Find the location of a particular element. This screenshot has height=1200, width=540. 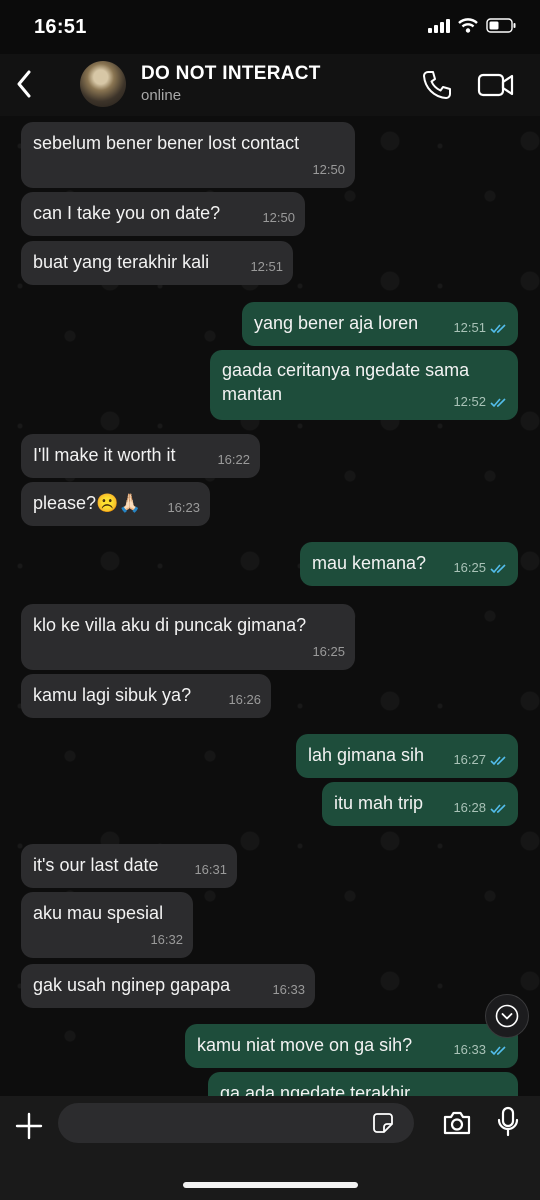

home-indicator is located at coordinates (270, 1185).